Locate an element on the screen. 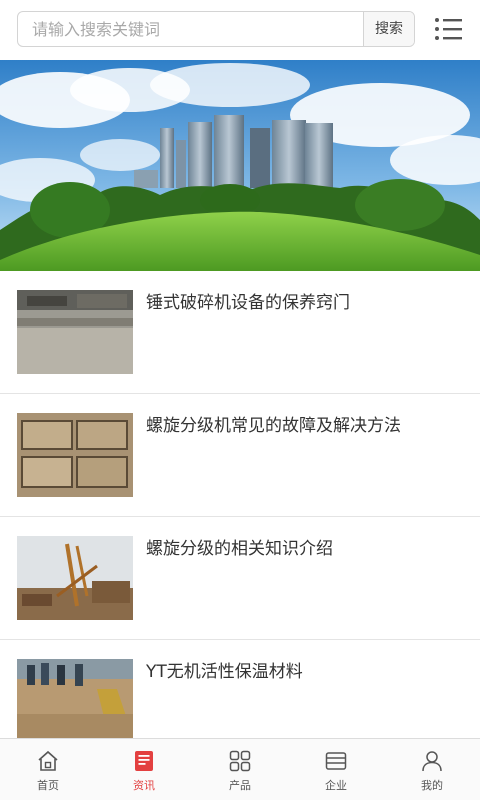  search-button: 搜索 is located at coordinates (388, 29).